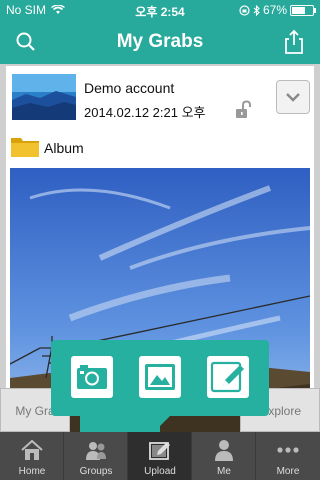  Describe the element at coordinates (96, 471) in the screenshot. I see `tab-groups-label: Groups` at that location.